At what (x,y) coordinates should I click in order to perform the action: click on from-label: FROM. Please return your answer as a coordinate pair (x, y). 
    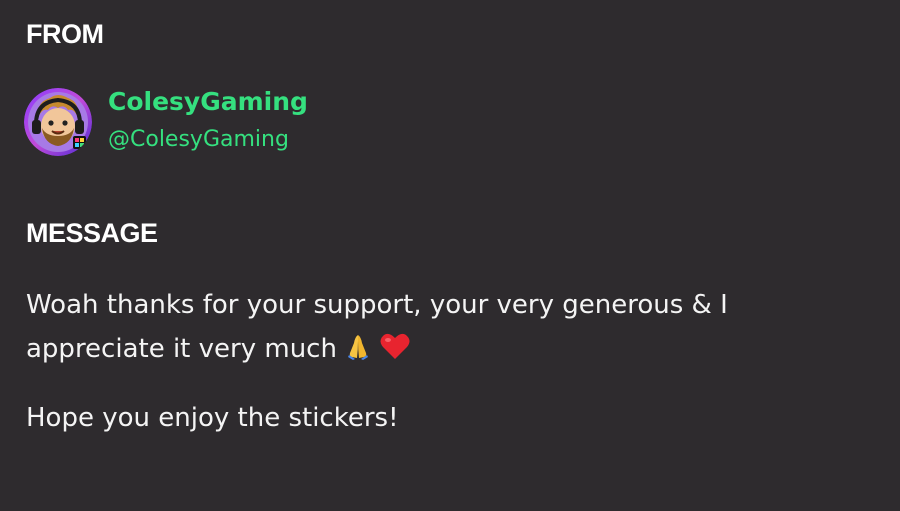
    Looking at the image, I should click on (65, 34).